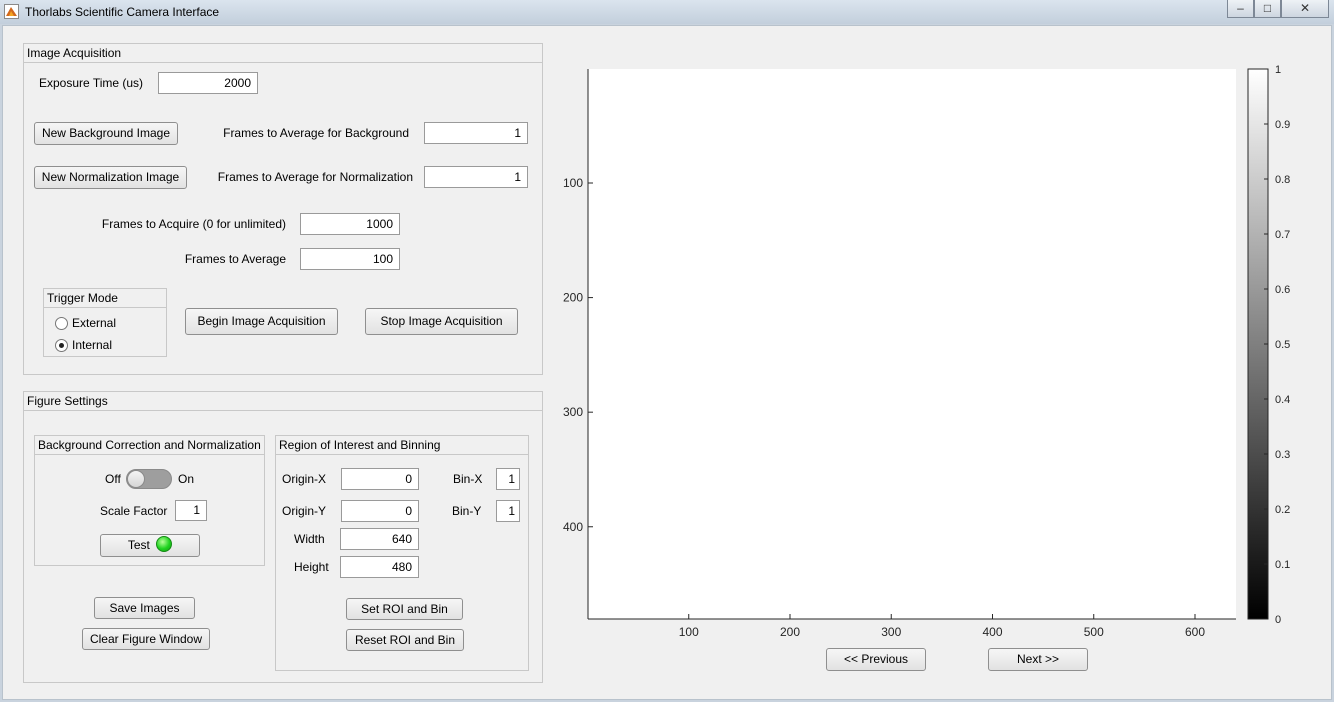  Describe the element at coordinates (573, 527) in the screenshot. I see `y-tick-label: 400` at that location.